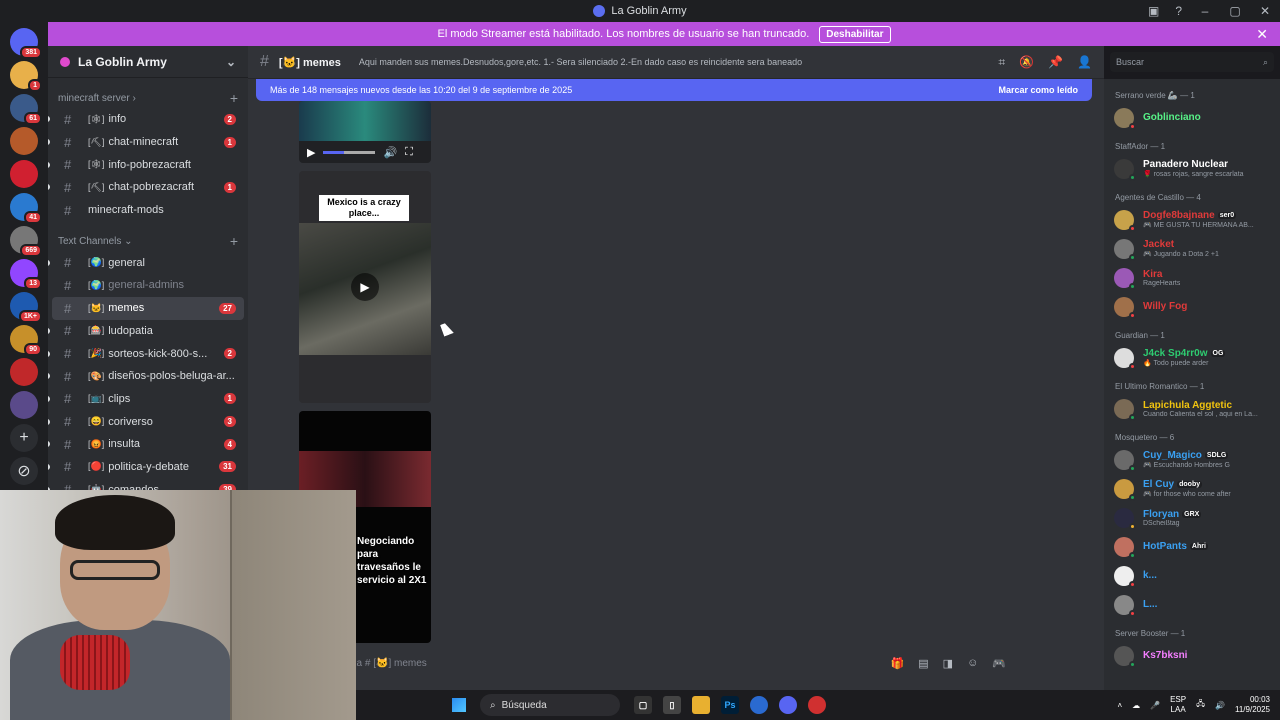 This screenshot has height=720, width=1280. I want to click on server-icon-8: 1K+, so click(26, 307).